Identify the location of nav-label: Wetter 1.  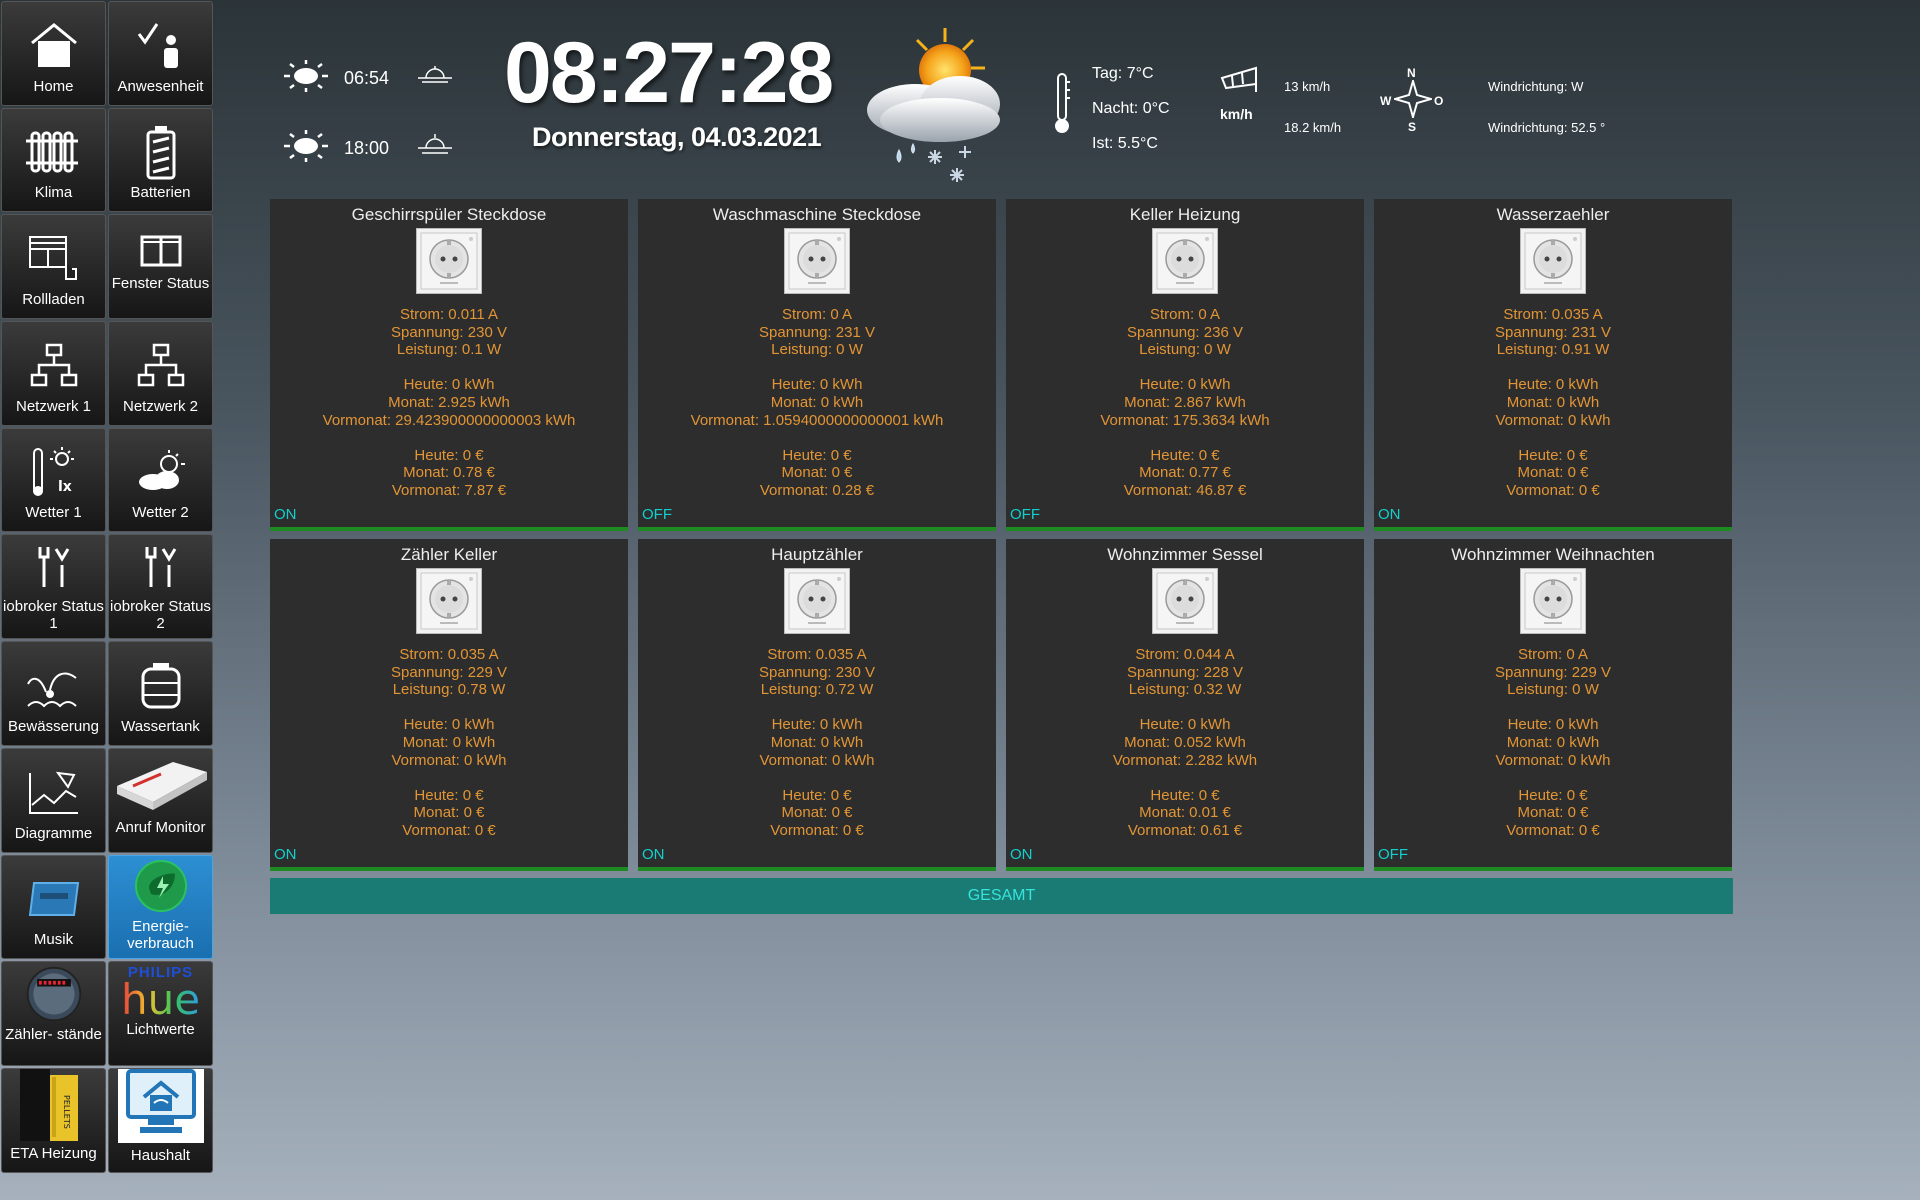
(53, 513).